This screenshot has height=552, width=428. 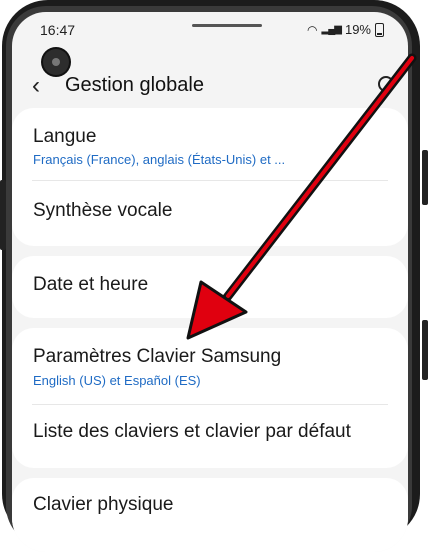 What do you see at coordinates (36, 86) in the screenshot?
I see `back-arrow-icon: ‹` at bounding box center [36, 86].